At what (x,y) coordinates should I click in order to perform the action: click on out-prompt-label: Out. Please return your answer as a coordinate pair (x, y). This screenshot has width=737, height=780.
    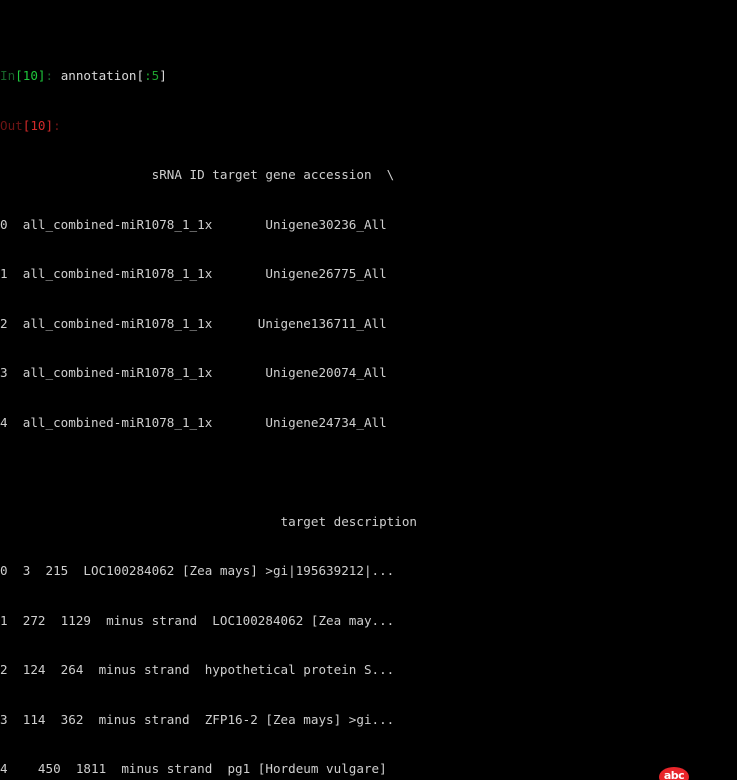
    Looking at the image, I should click on (11, 125).